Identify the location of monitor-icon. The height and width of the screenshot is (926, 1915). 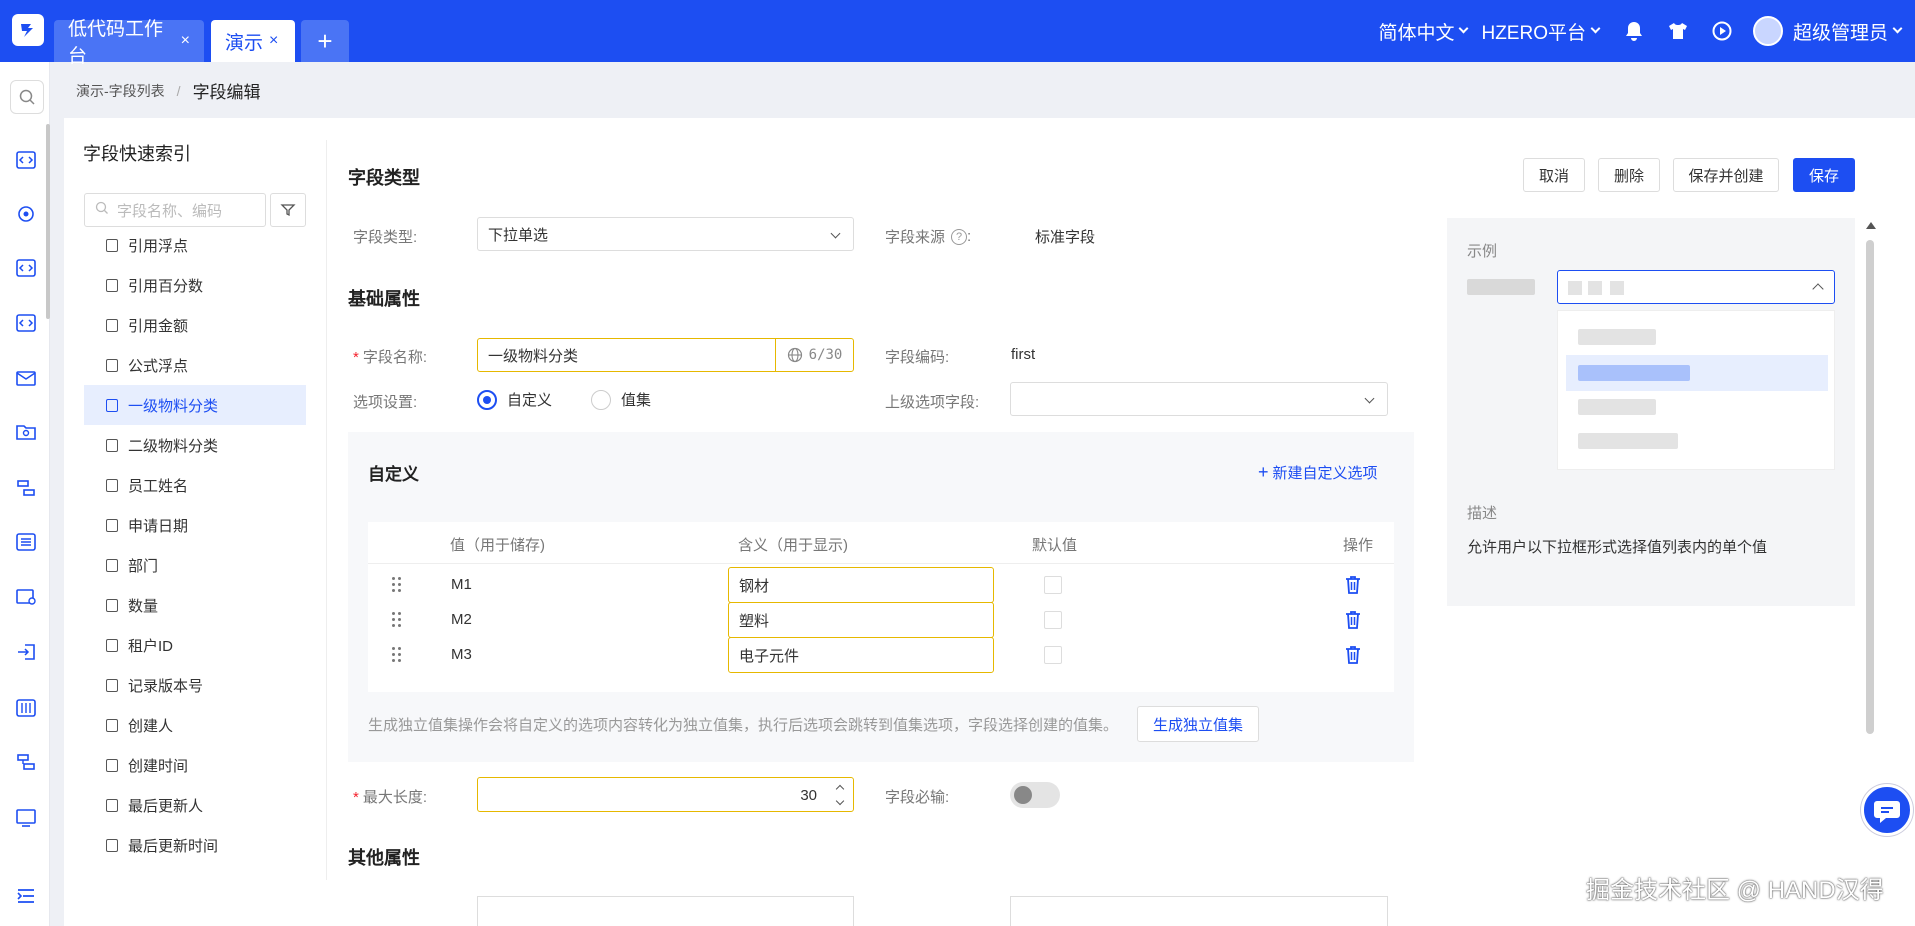
(26, 818).